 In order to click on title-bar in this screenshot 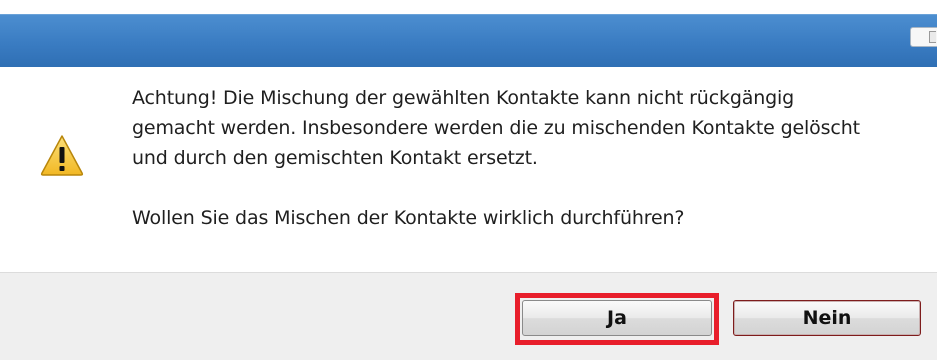, I will do `click(468, 40)`.